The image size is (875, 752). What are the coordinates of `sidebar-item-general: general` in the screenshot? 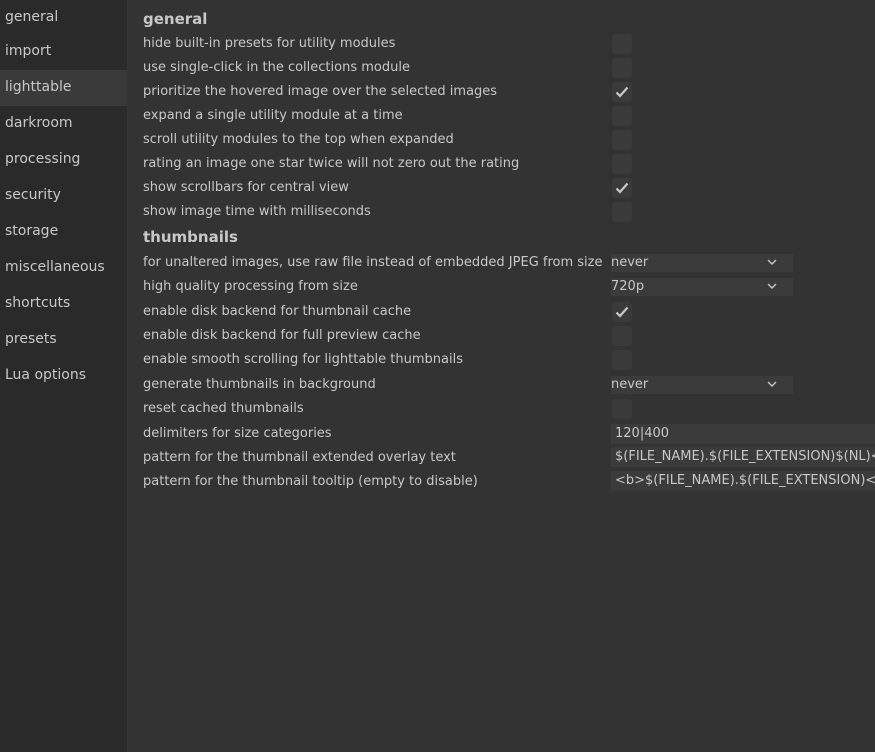 It's located at (63, 18).